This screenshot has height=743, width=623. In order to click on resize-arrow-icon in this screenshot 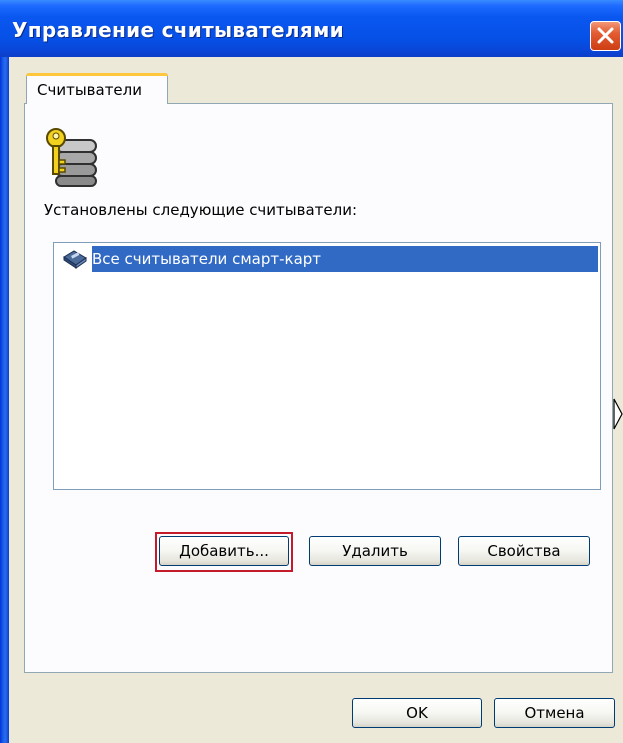, I will do `click(618, 414)`.